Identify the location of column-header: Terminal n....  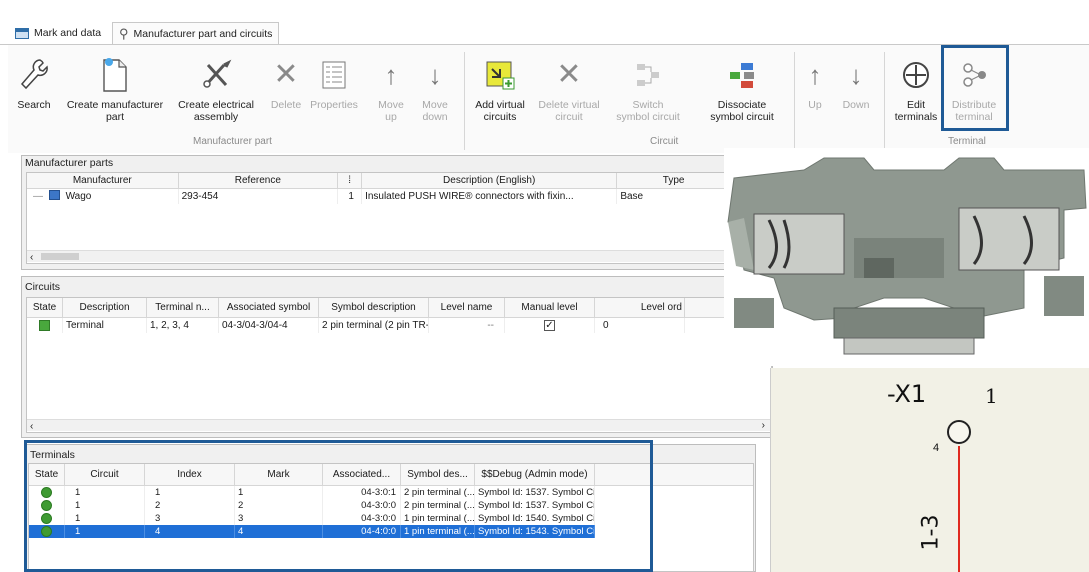
(183, 307).